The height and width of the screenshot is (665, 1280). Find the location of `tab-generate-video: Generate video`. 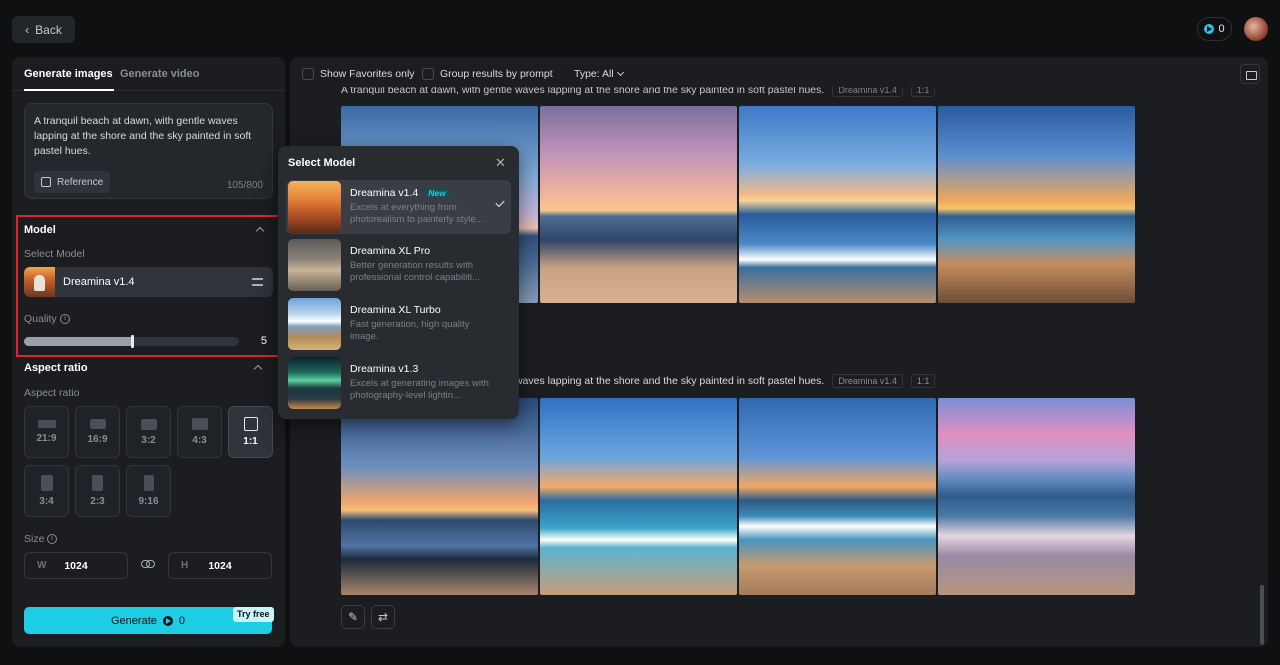

tab-generate-video: Generate video is located at coordinates (159, 74).